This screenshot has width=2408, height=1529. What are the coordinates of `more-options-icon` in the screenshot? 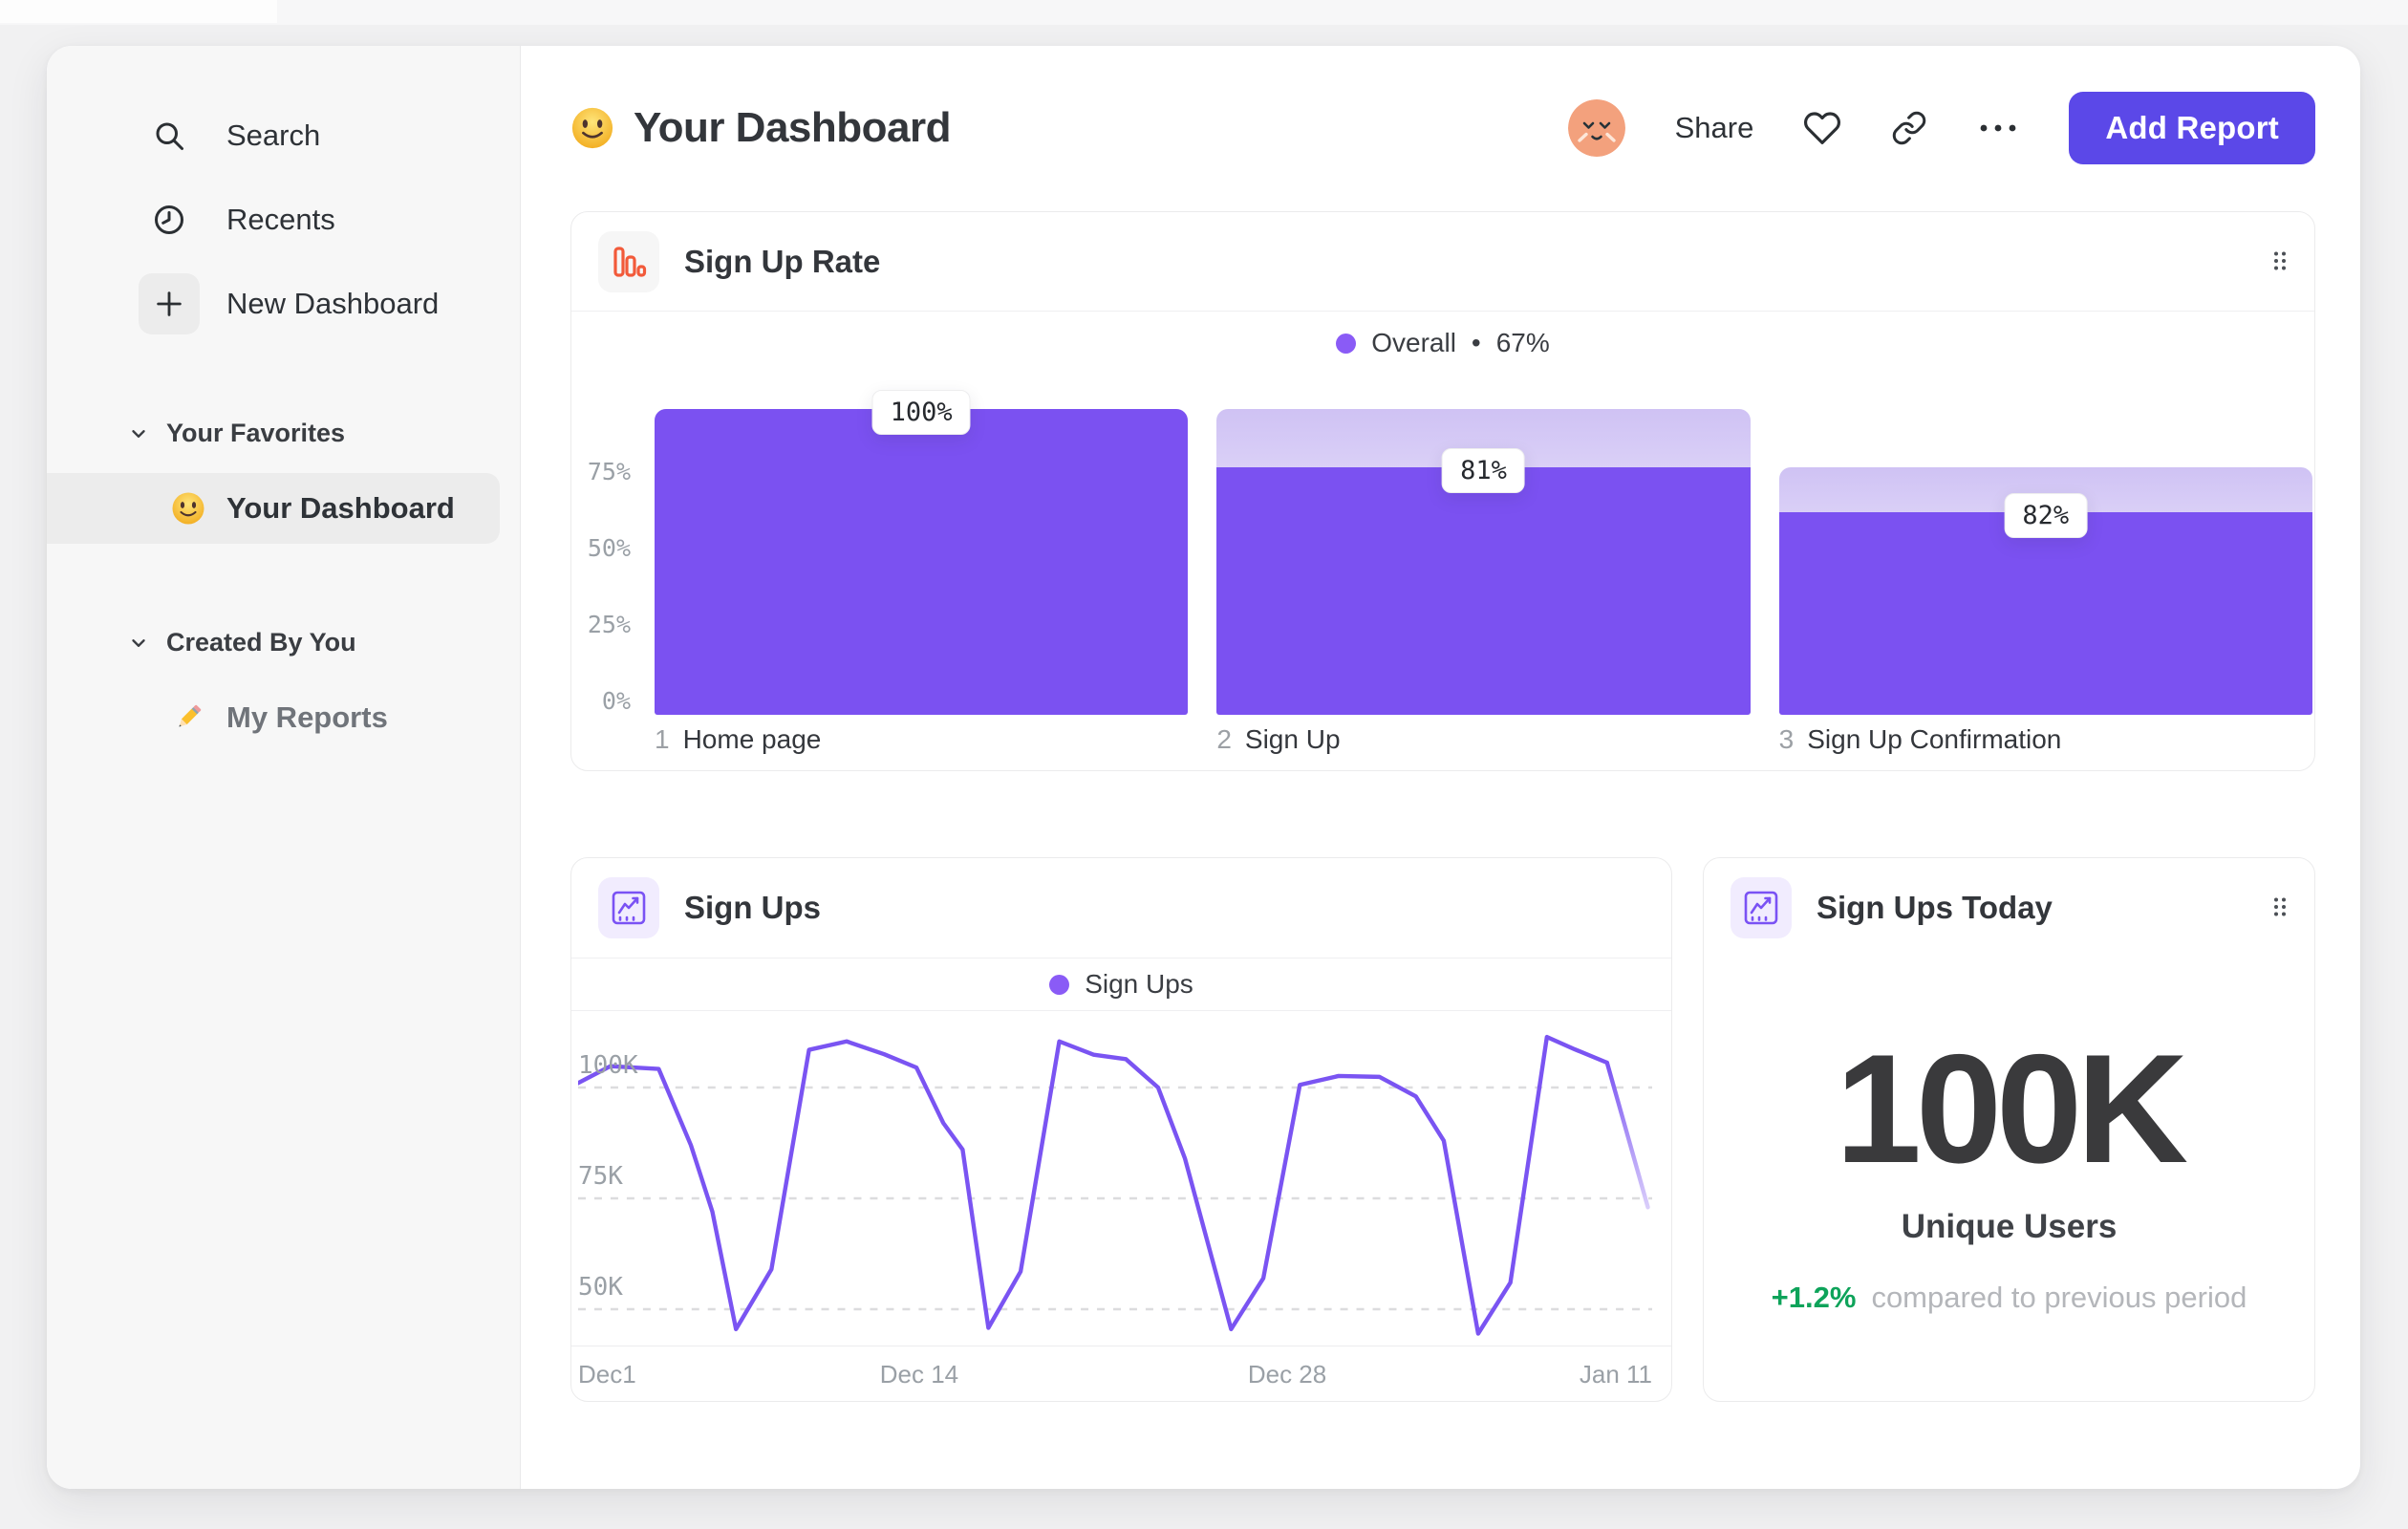 It's located at (1998, 128).